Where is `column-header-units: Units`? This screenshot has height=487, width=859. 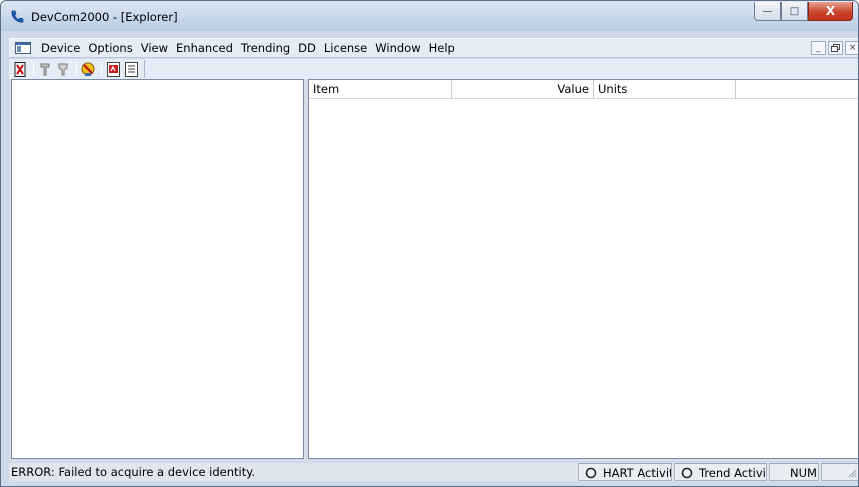 column-header-units: Units is located at coordinates (665, 89).